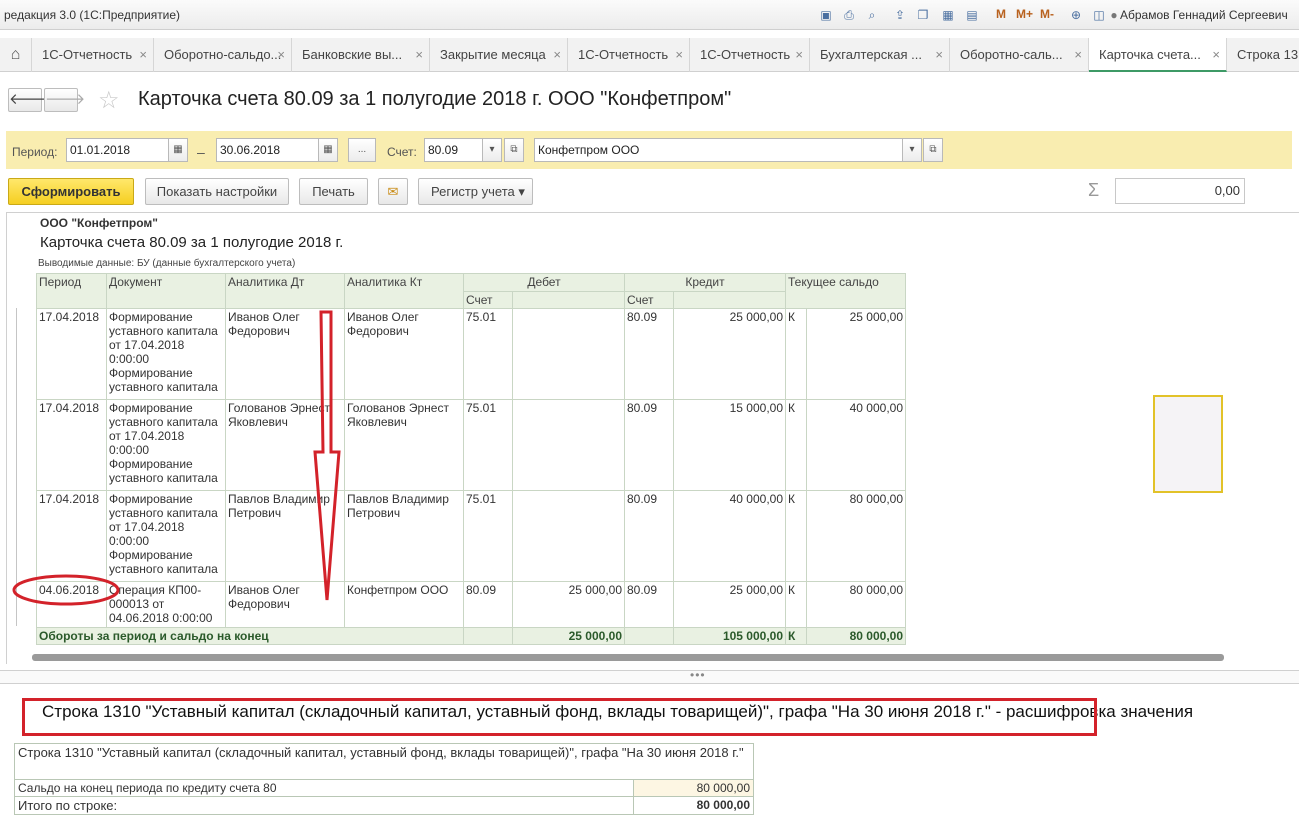  Describe the element at coordinates (176, 458) in the screenshot. I see `annotation-overlay` at that location.